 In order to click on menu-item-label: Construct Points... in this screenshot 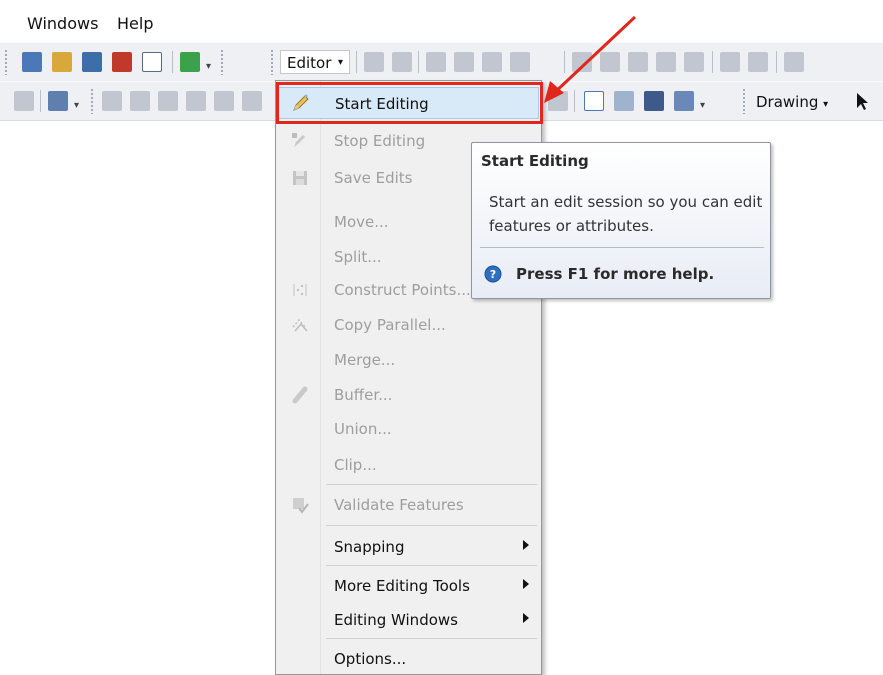, I will do `click(402, 290)`.